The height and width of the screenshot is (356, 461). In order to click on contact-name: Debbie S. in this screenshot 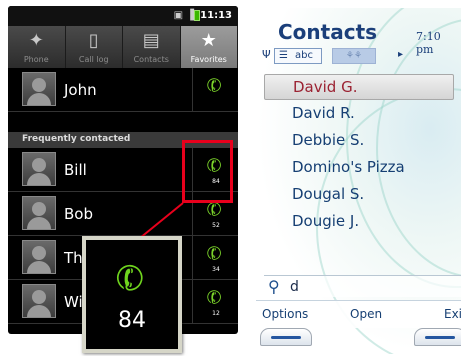, I will do `click(328, 140)`.